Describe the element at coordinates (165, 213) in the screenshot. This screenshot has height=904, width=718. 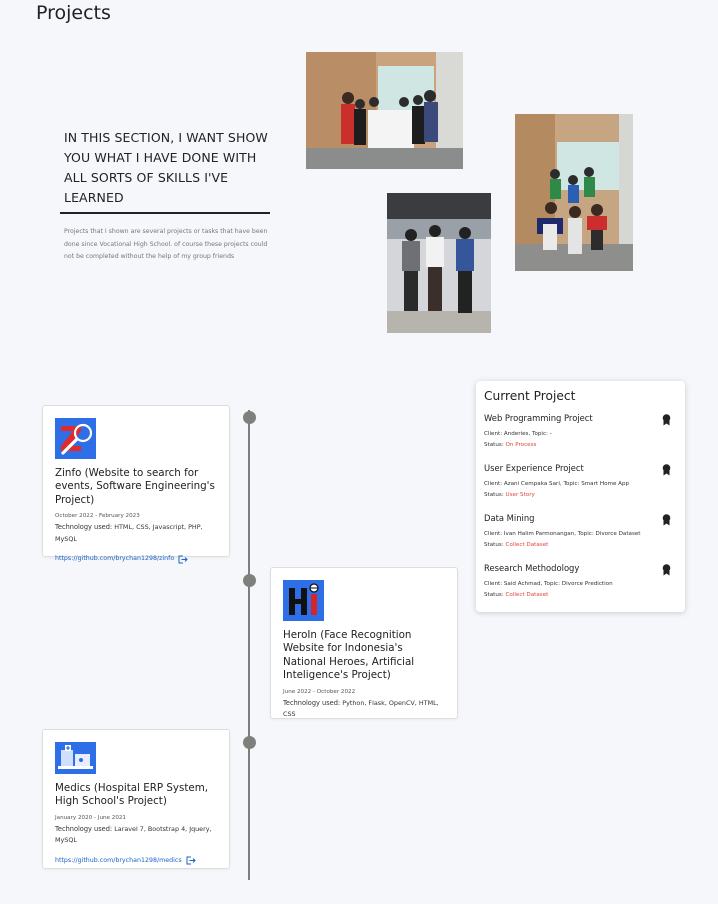
I see `intro-divider` at that location.